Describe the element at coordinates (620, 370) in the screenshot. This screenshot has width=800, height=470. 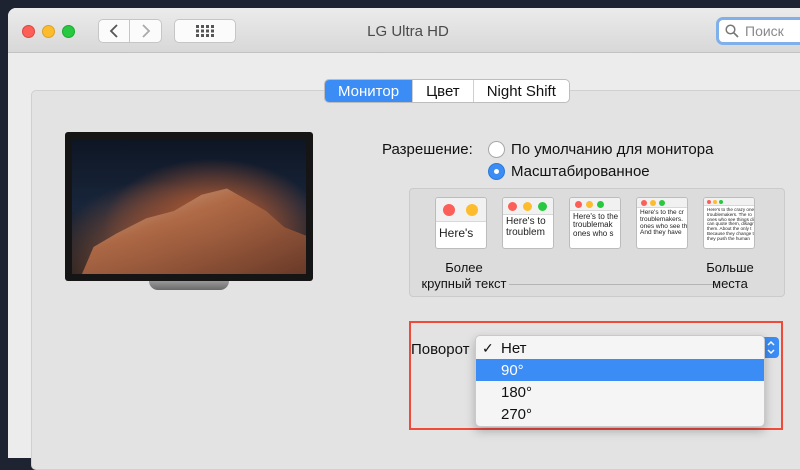
I see `rotation-option-90: 90°` at that location.